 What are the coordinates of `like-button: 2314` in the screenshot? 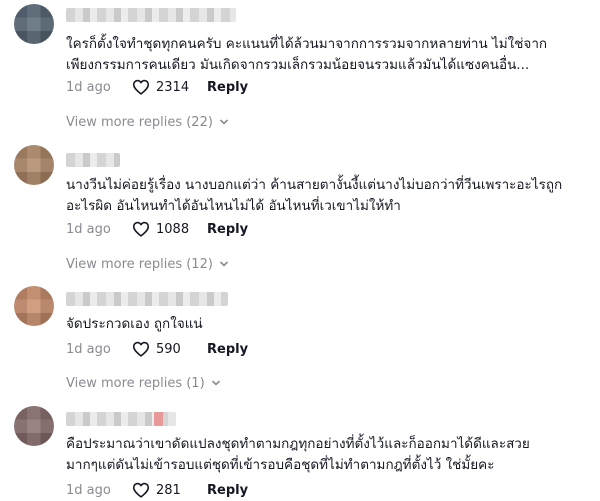 It's located at (169, 87).